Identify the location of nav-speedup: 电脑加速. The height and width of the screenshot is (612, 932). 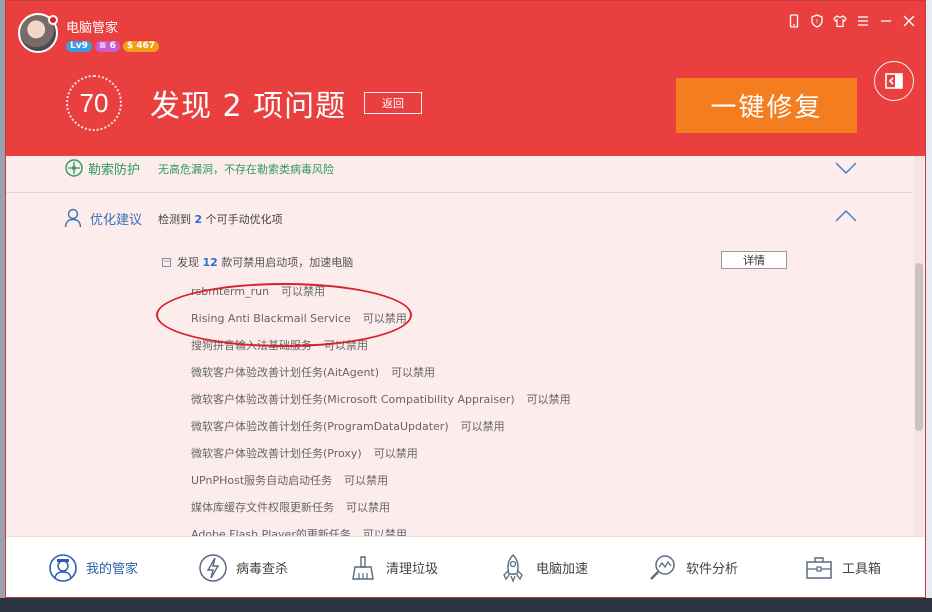
(543, 567).